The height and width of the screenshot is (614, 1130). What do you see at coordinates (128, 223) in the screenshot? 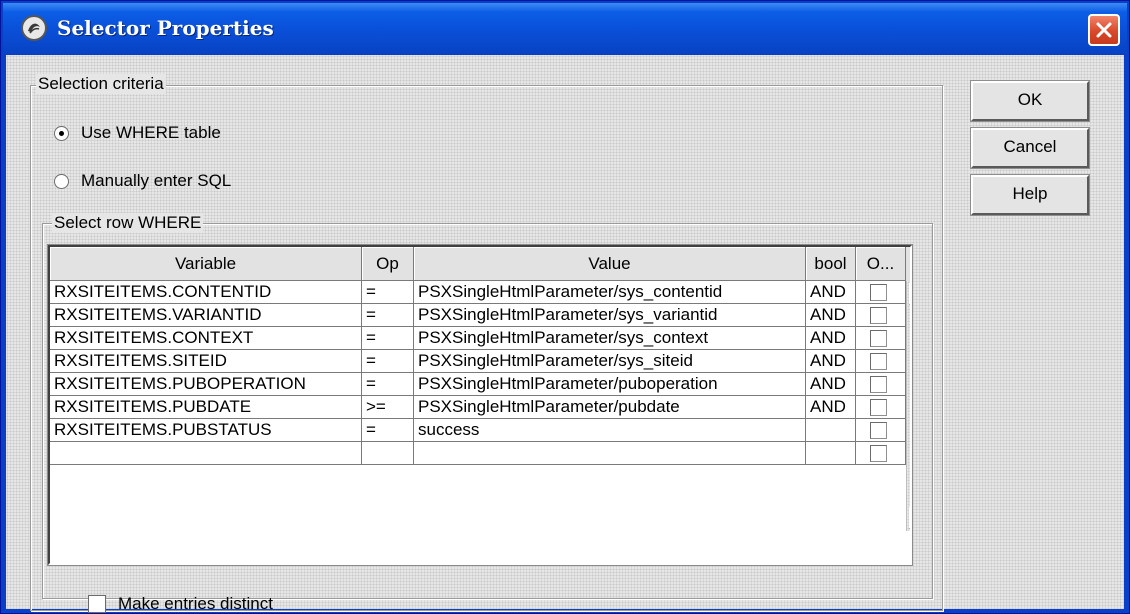
I see `select-row-where-legend: Select row WHERE` at bounding box center [128, 223].